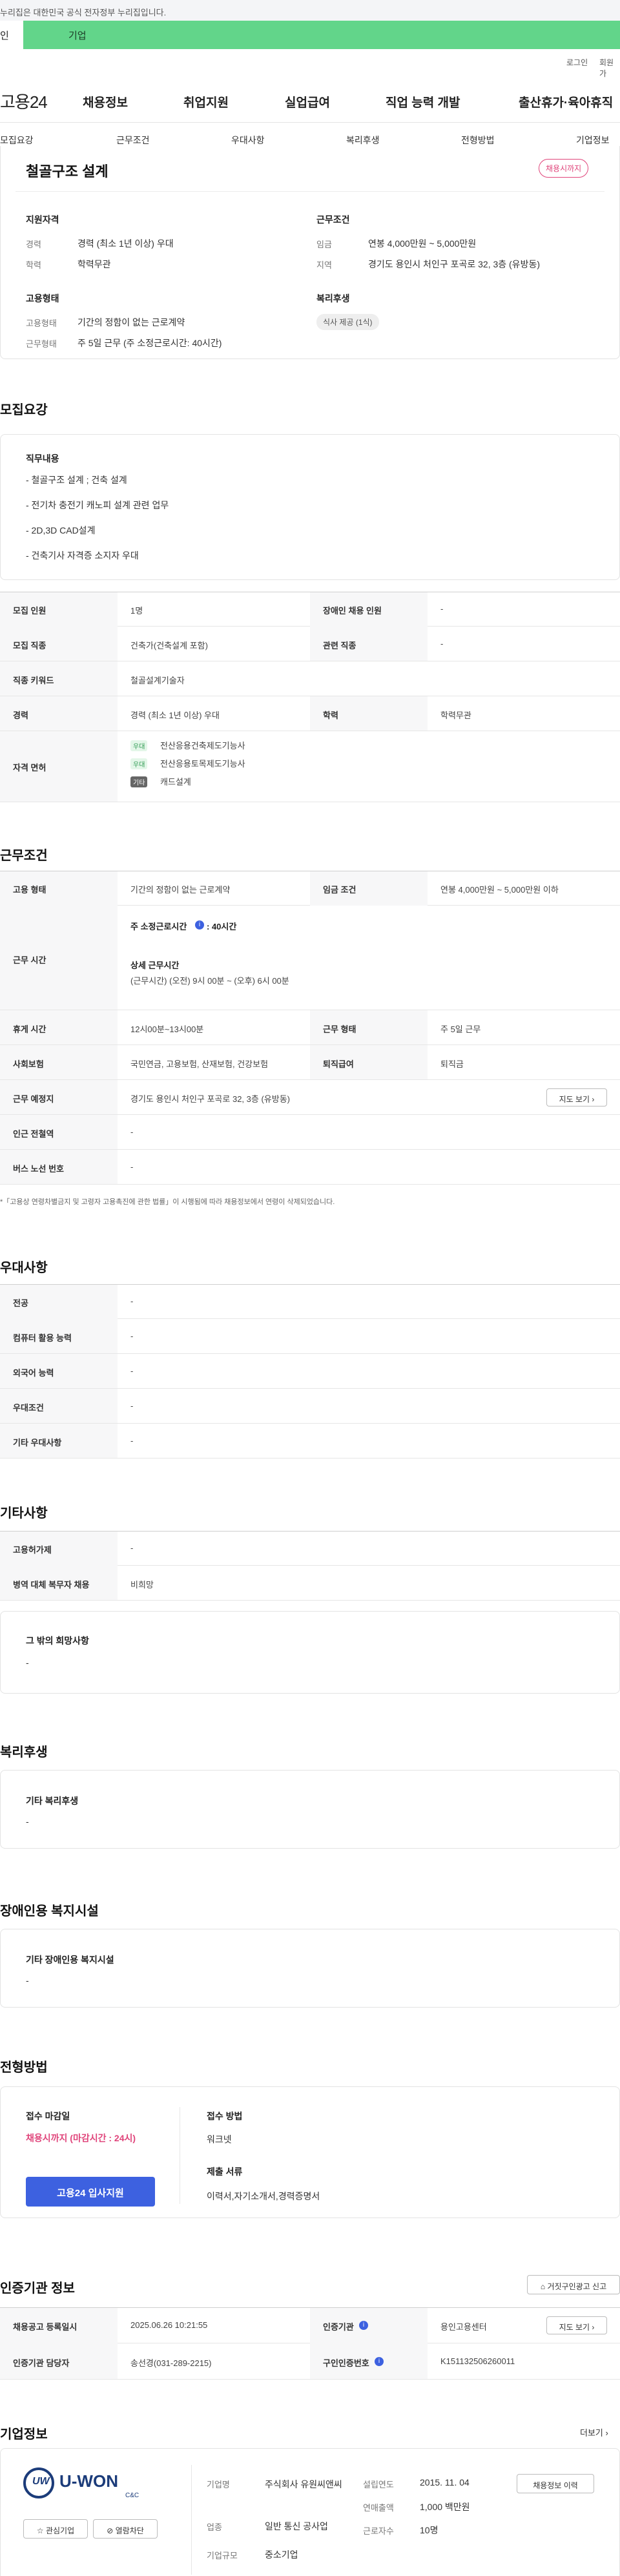 This screenshot has width=620, height=2576. Describe the element at coordinates (422, 243) in the screenshot. I see `wage-value: 연봉 4,000만원 ~ 5,000만원` at that location.